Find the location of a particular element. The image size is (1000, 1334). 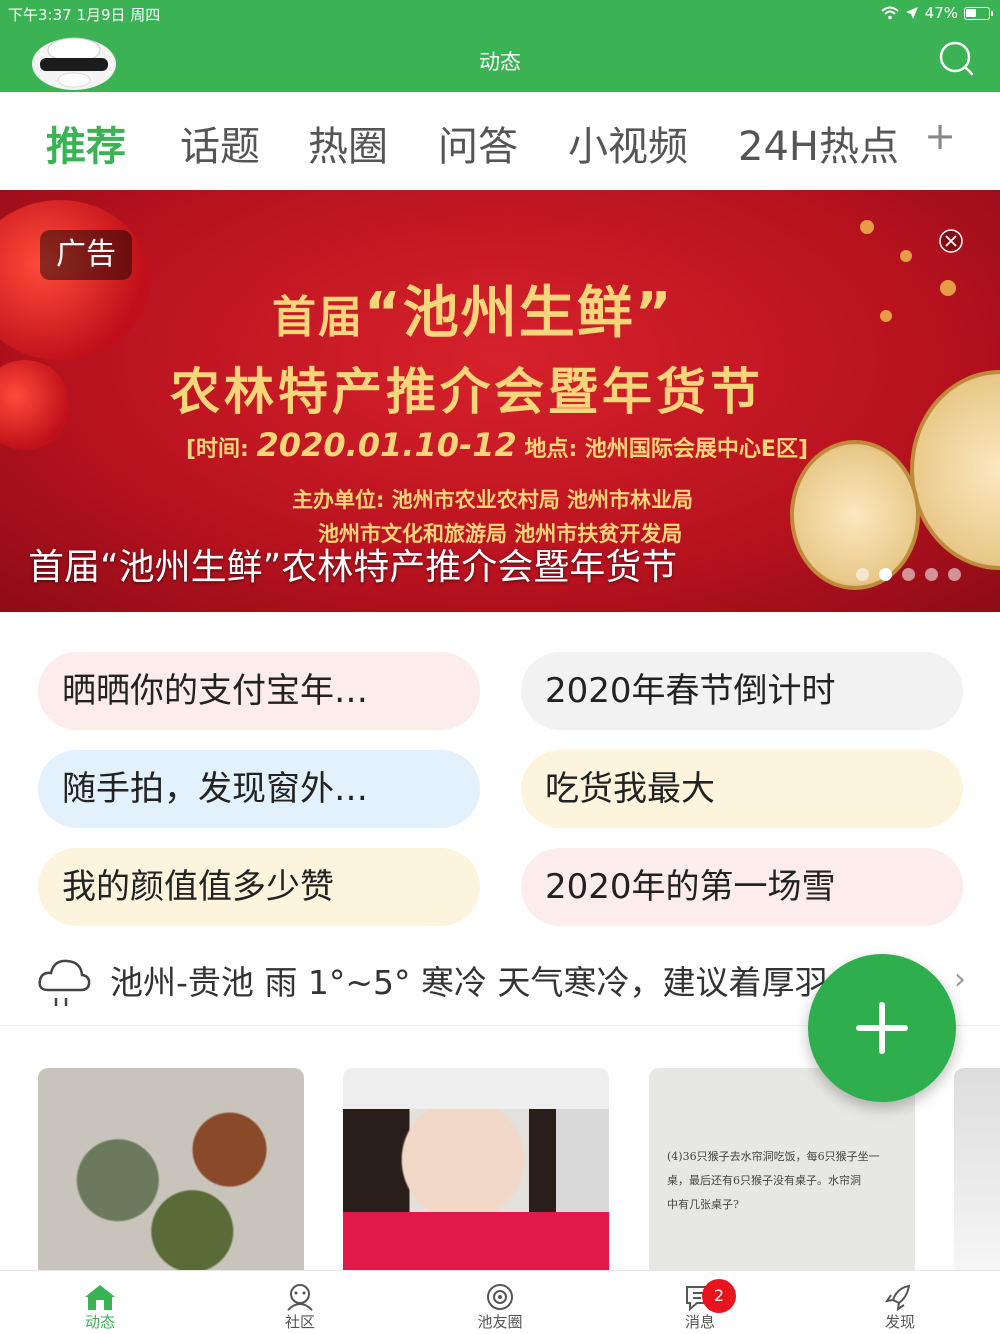

status-right: 47% is located at coordinates (936, 13).